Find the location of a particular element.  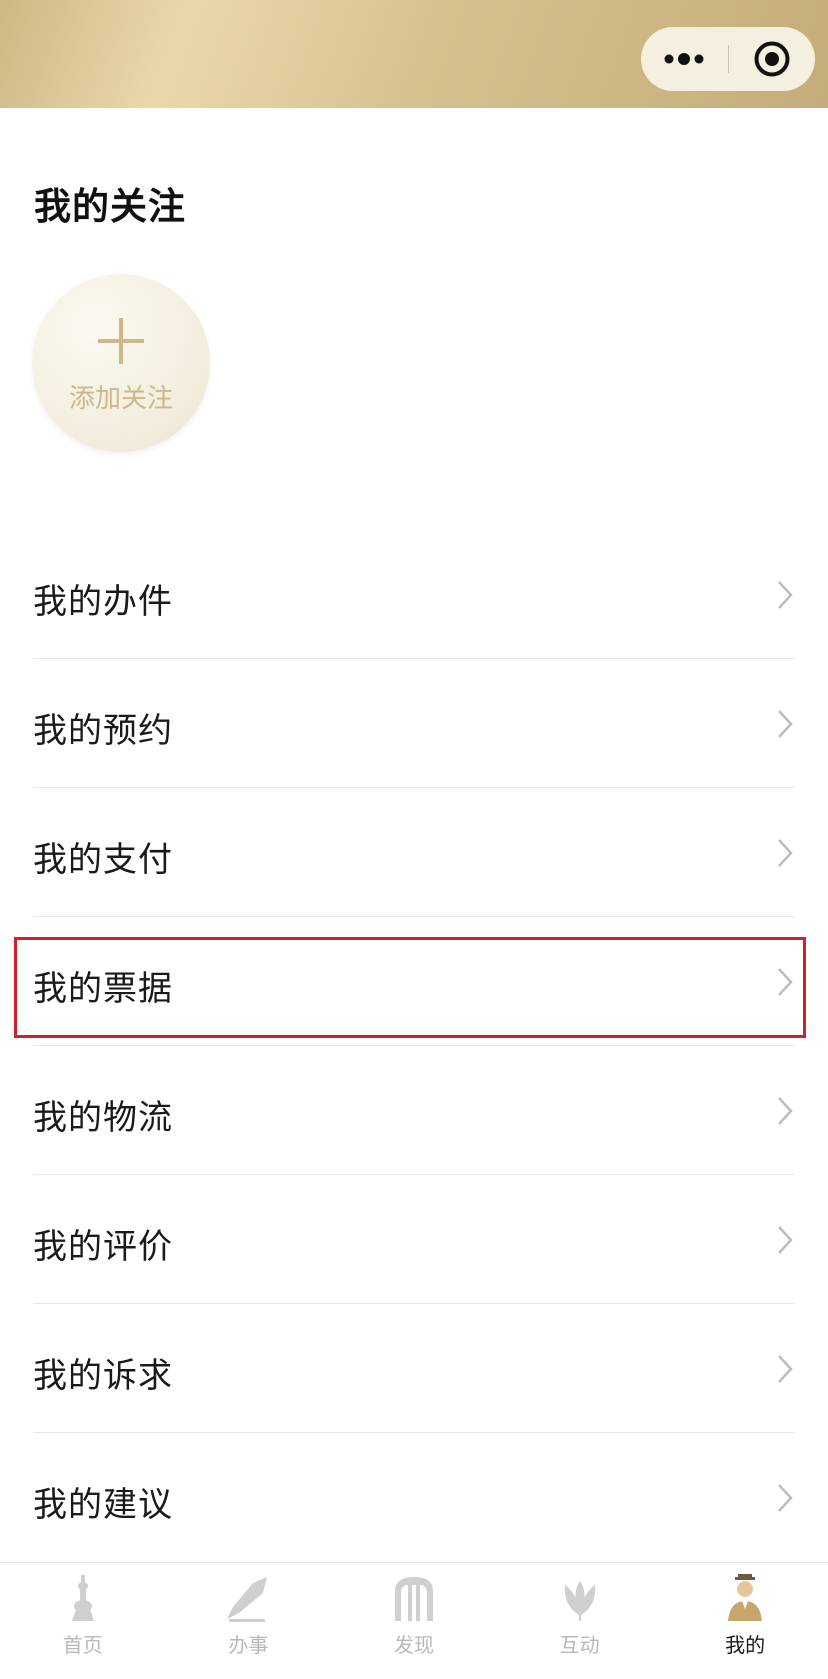

menu-item-label: 我的评价 is located at coordinates (103, 1247).